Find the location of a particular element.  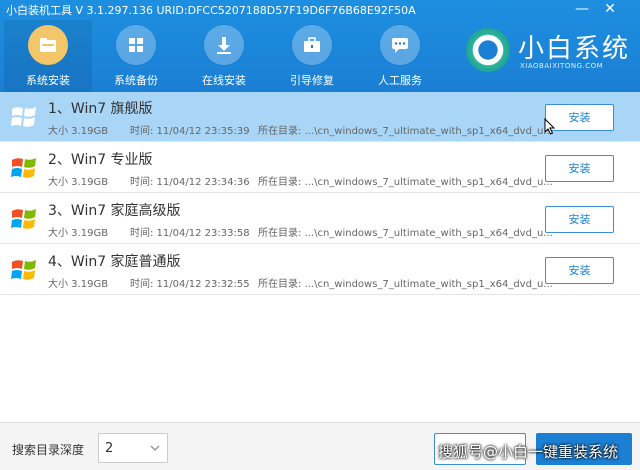

search-depth-value: 2 is located at coordinates (109, 448).